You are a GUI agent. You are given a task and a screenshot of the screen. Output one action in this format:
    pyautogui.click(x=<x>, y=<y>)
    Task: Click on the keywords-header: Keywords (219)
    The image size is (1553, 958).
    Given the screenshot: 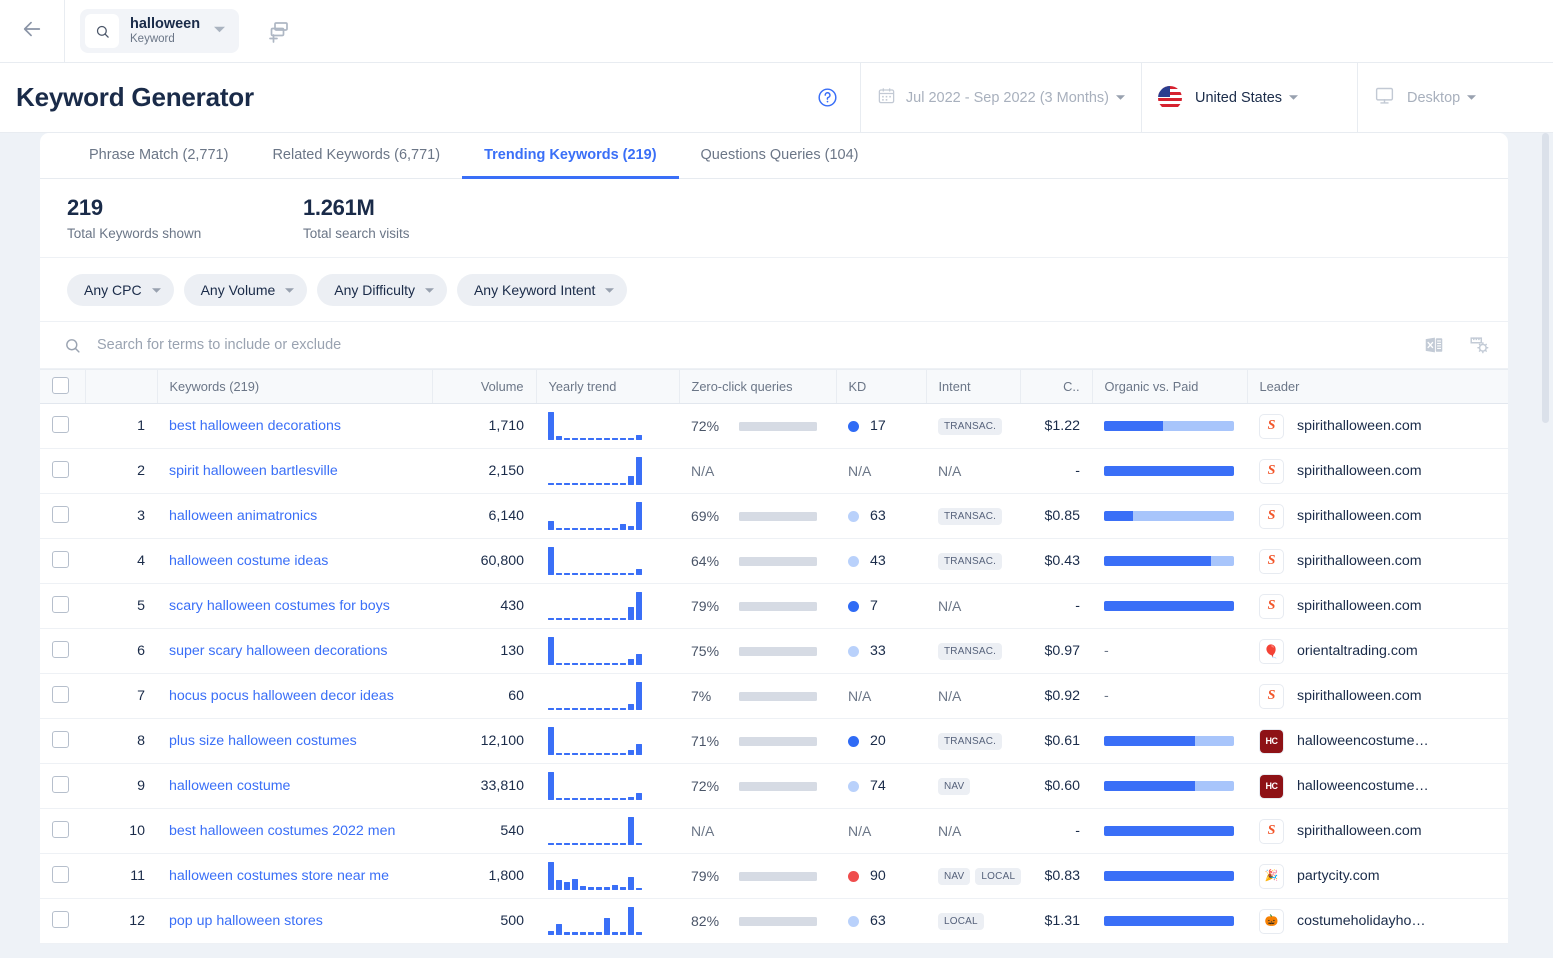 What is the action you would take?
    pyautogui.click(x=295, y=386)
    